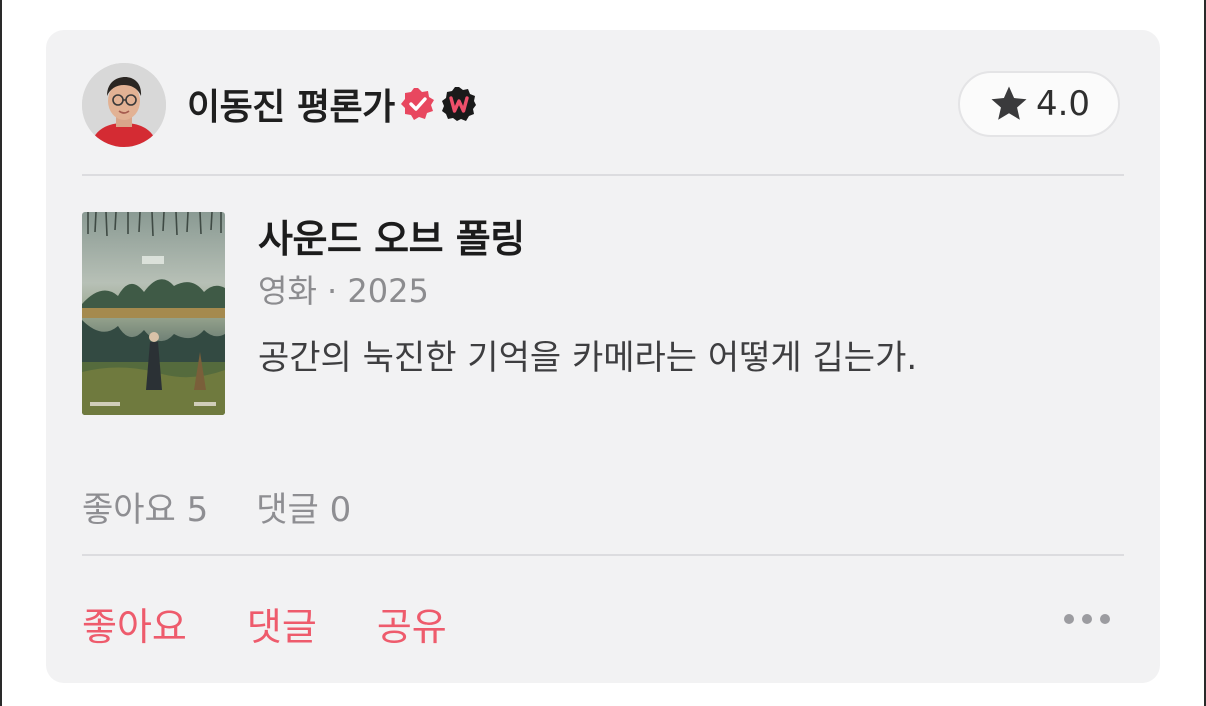 This screenshot has height=706, width=1206. I want to click on movie-meta: 영화 · 2025, so click(343, 291).